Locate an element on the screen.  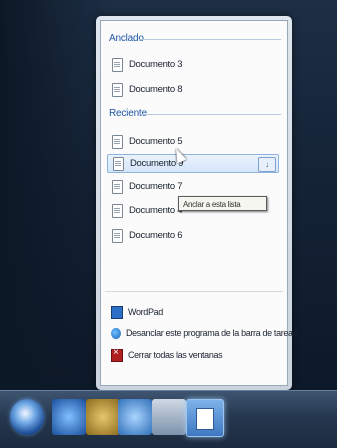
item-label: Documento 3 is located at coordinates (156, 64).